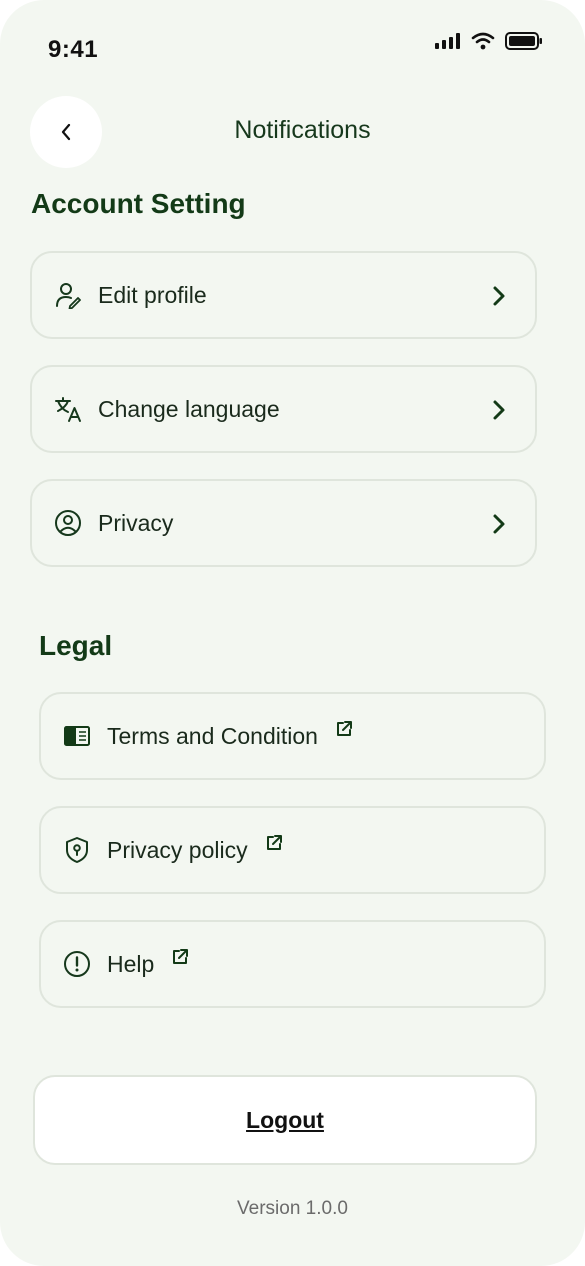  I want to click on status-time: 9:41, so click(73, 49).